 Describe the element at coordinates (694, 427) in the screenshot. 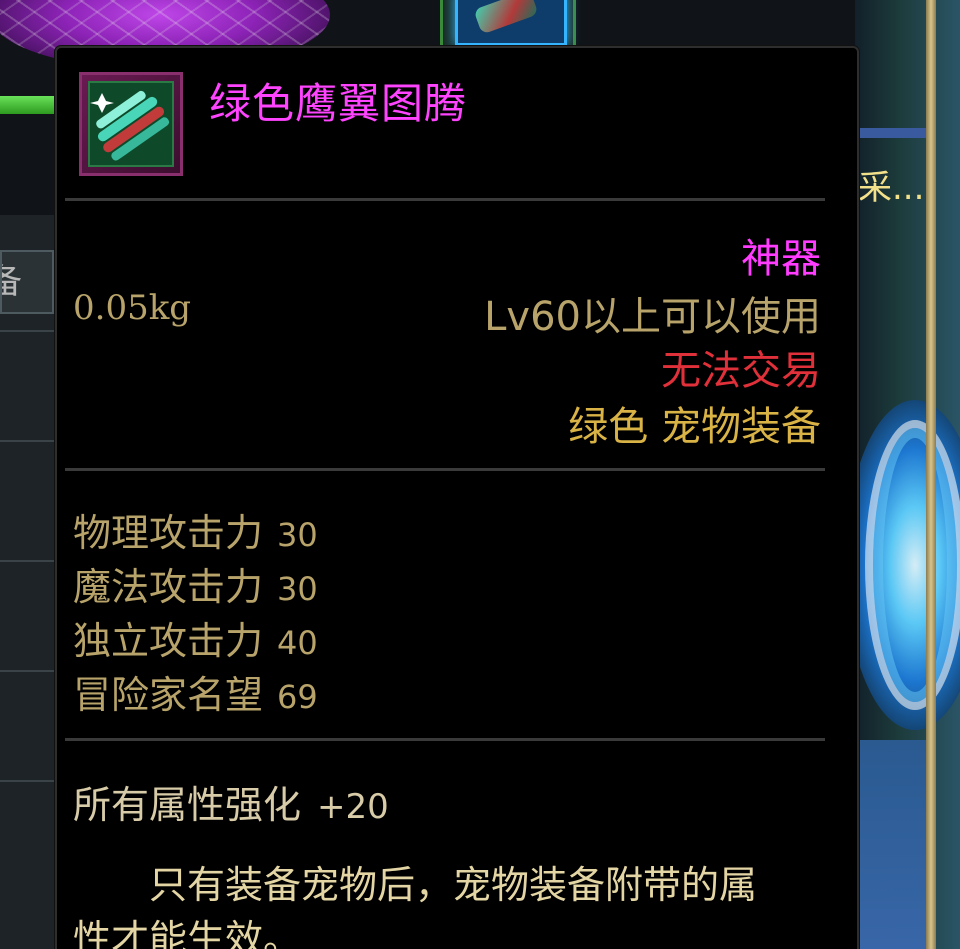

I see `item-category: 绿色 宠物装备` at that location.